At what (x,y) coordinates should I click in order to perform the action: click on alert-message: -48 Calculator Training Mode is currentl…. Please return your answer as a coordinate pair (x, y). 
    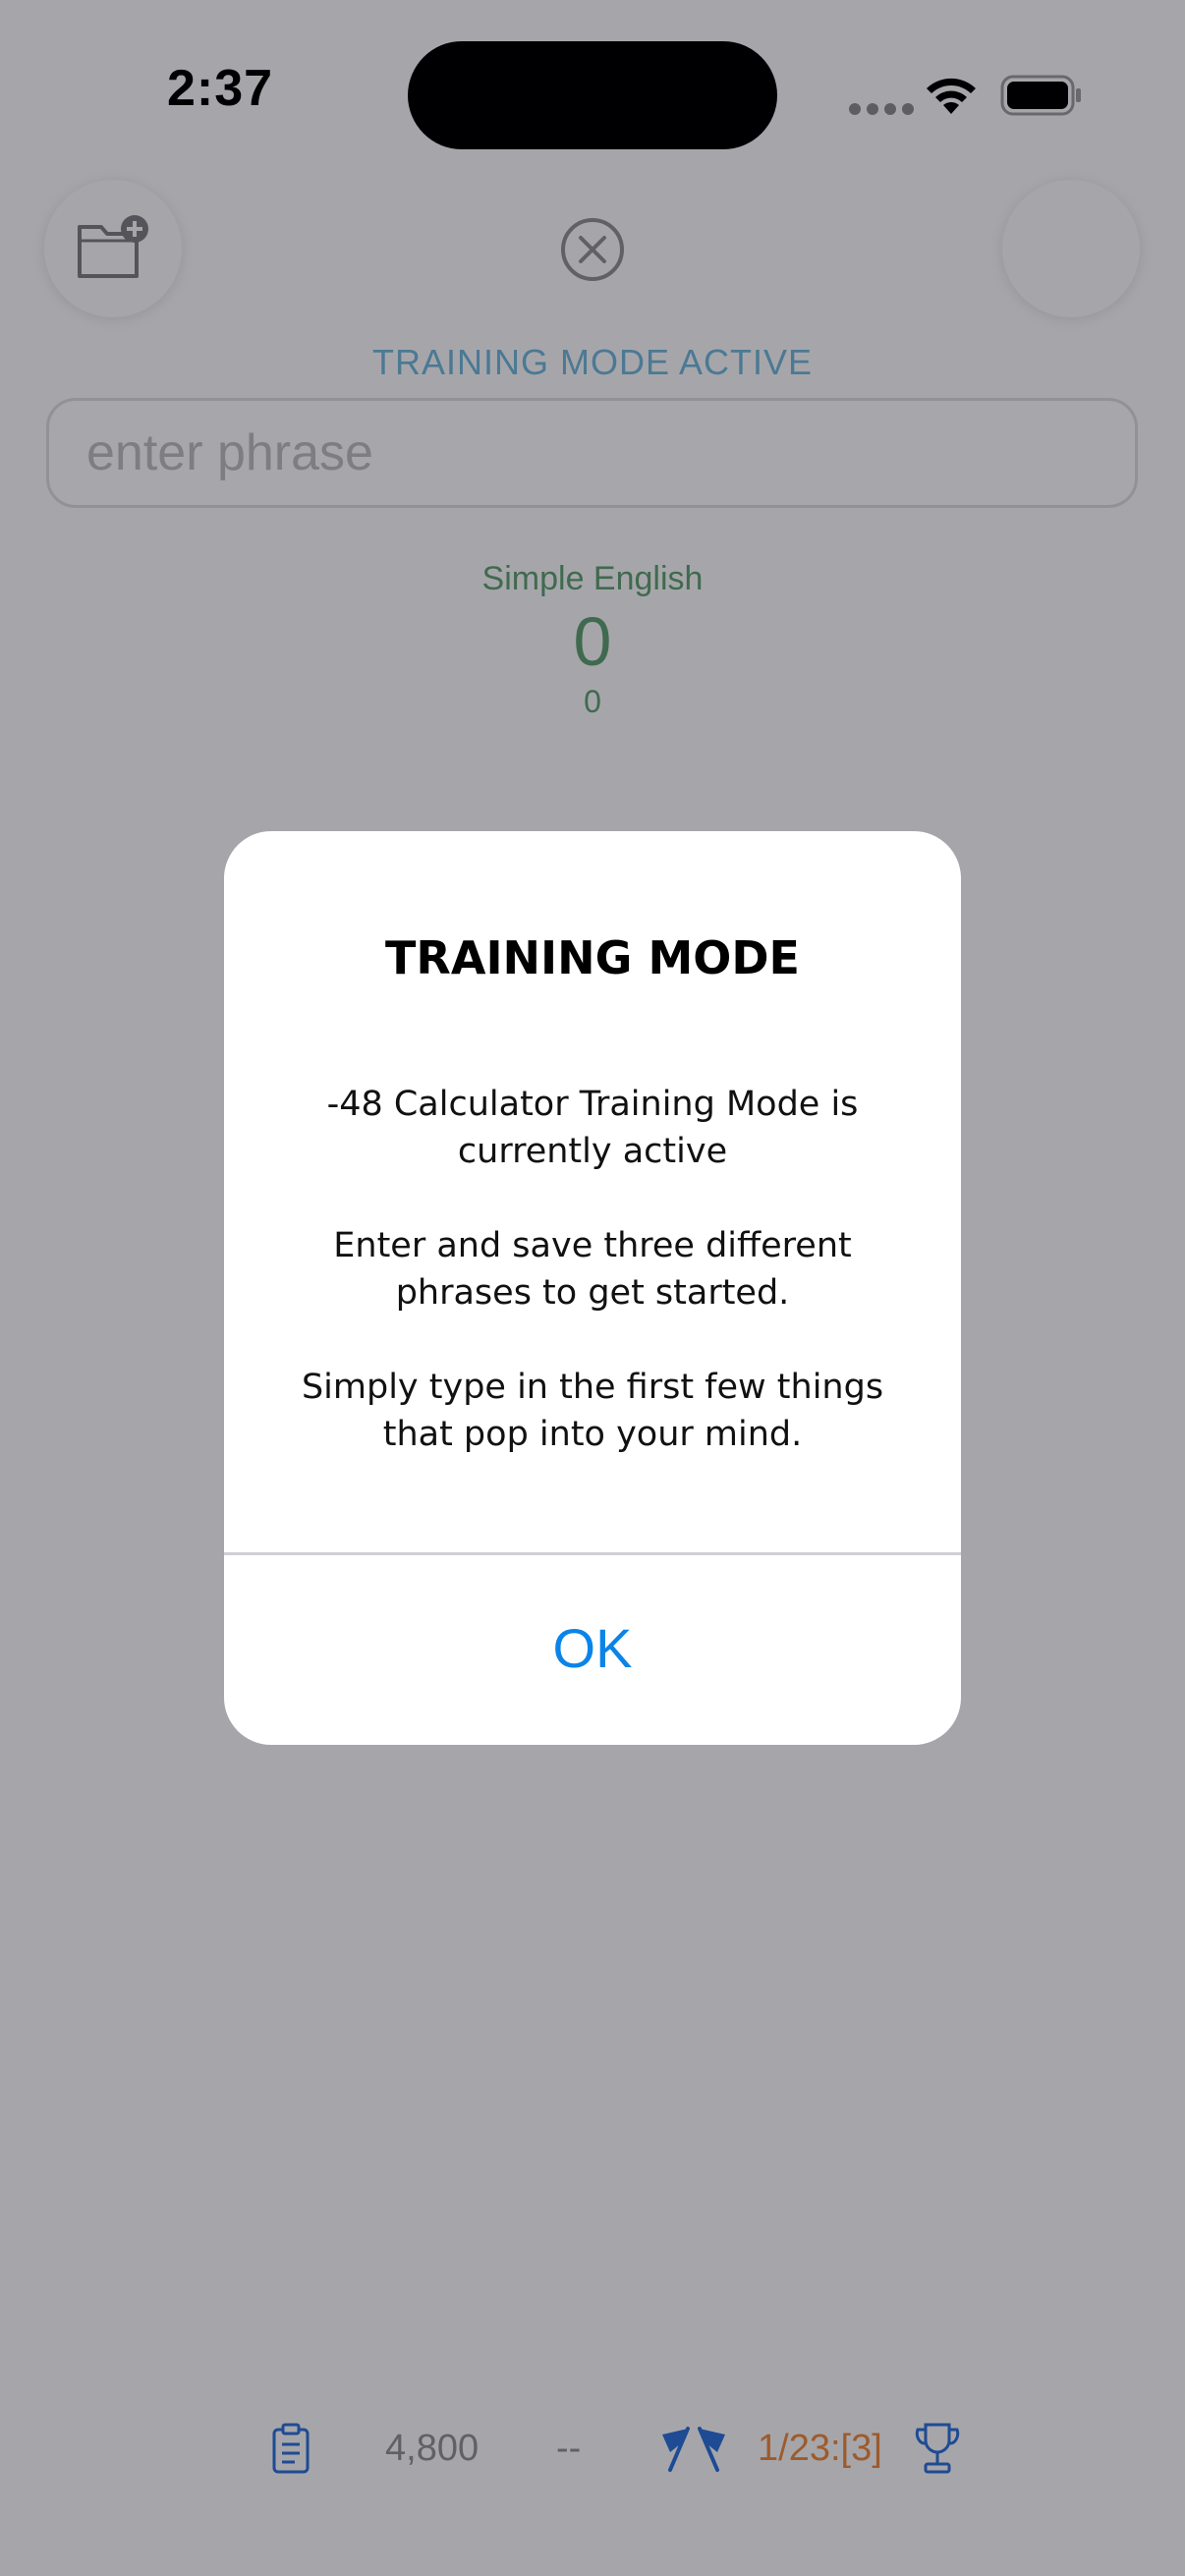
    Looking at the image, I should click on (592, 1293).